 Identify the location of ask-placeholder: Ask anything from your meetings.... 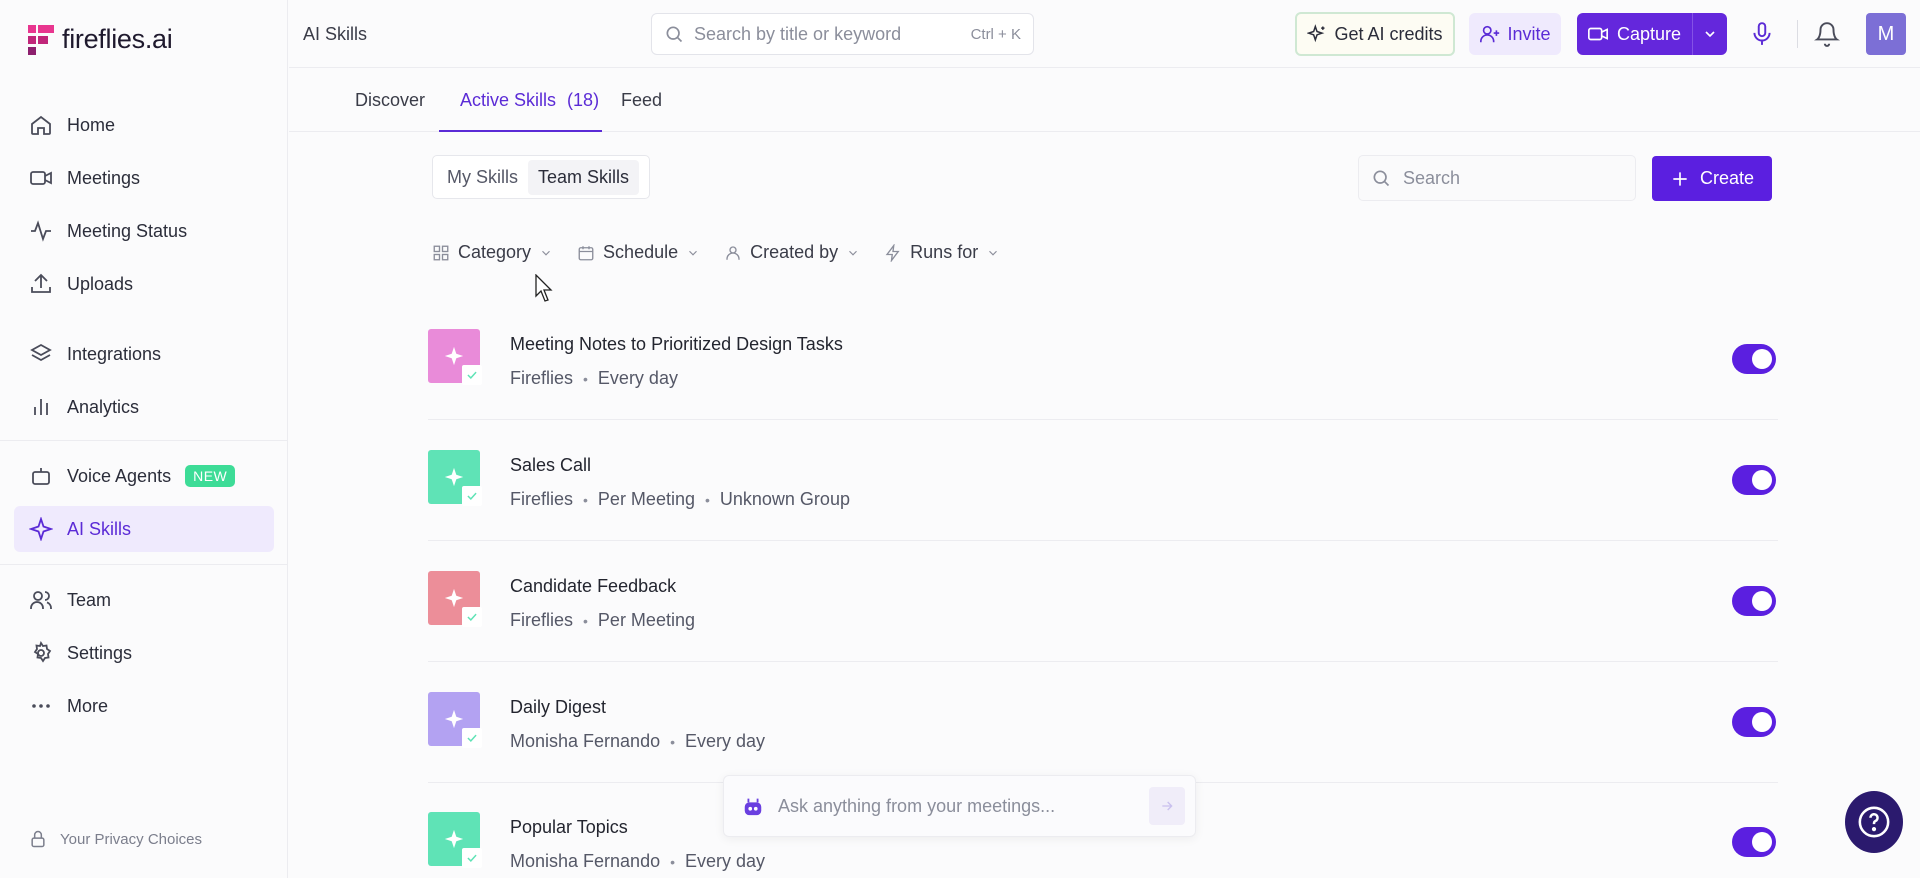
(917, 805).